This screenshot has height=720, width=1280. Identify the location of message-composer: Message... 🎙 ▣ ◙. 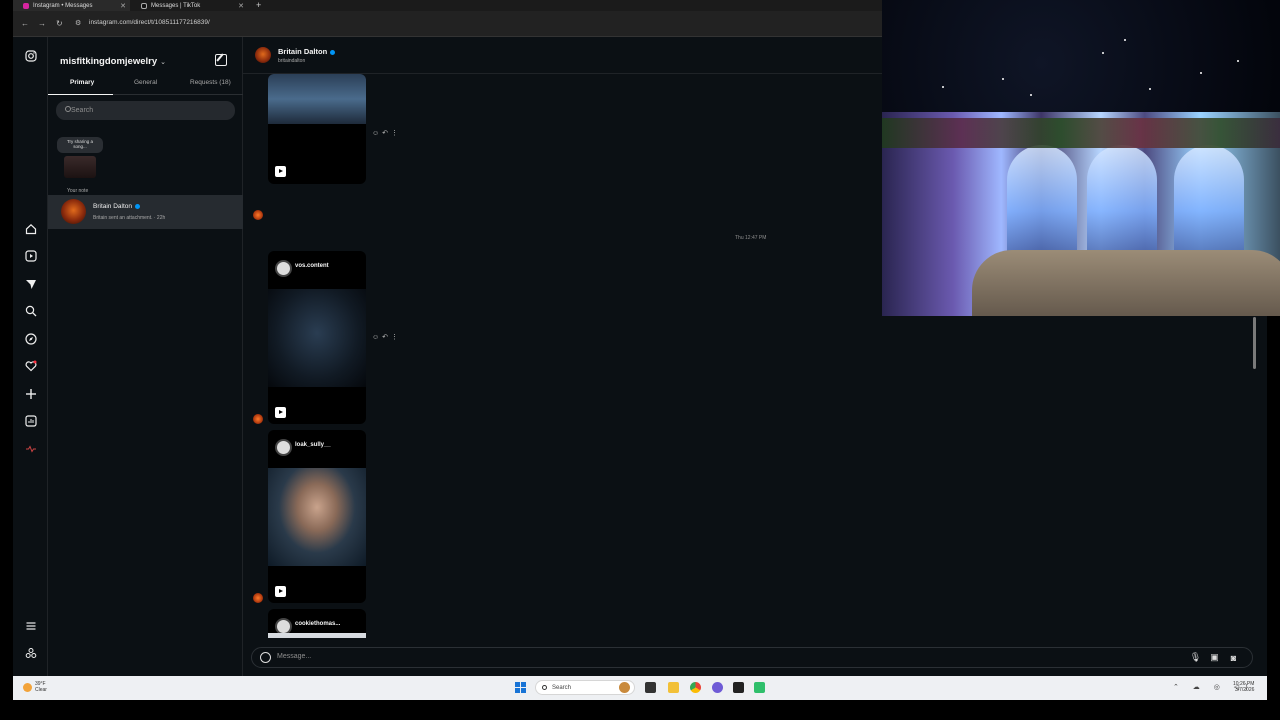
(752, 657).